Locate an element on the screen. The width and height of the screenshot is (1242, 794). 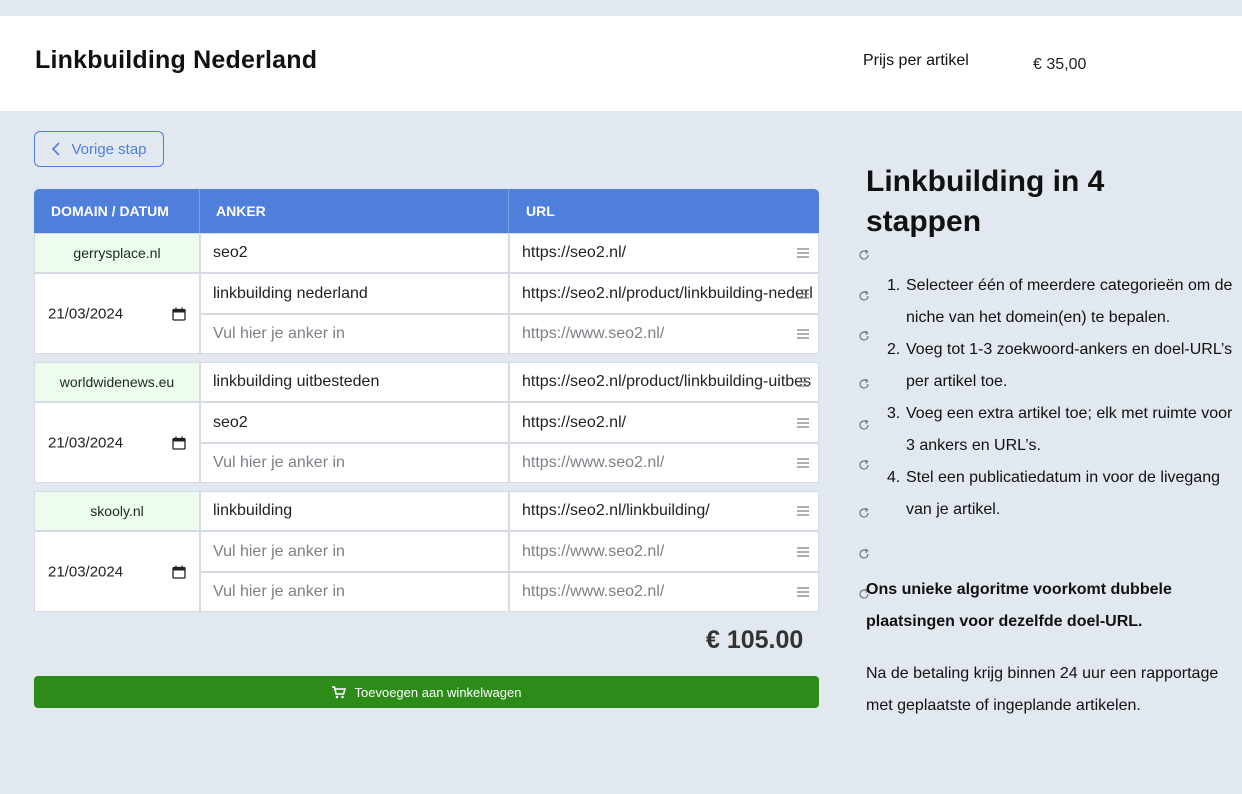
price-label: Prijs per artikel is located at coordinates (916, 60).